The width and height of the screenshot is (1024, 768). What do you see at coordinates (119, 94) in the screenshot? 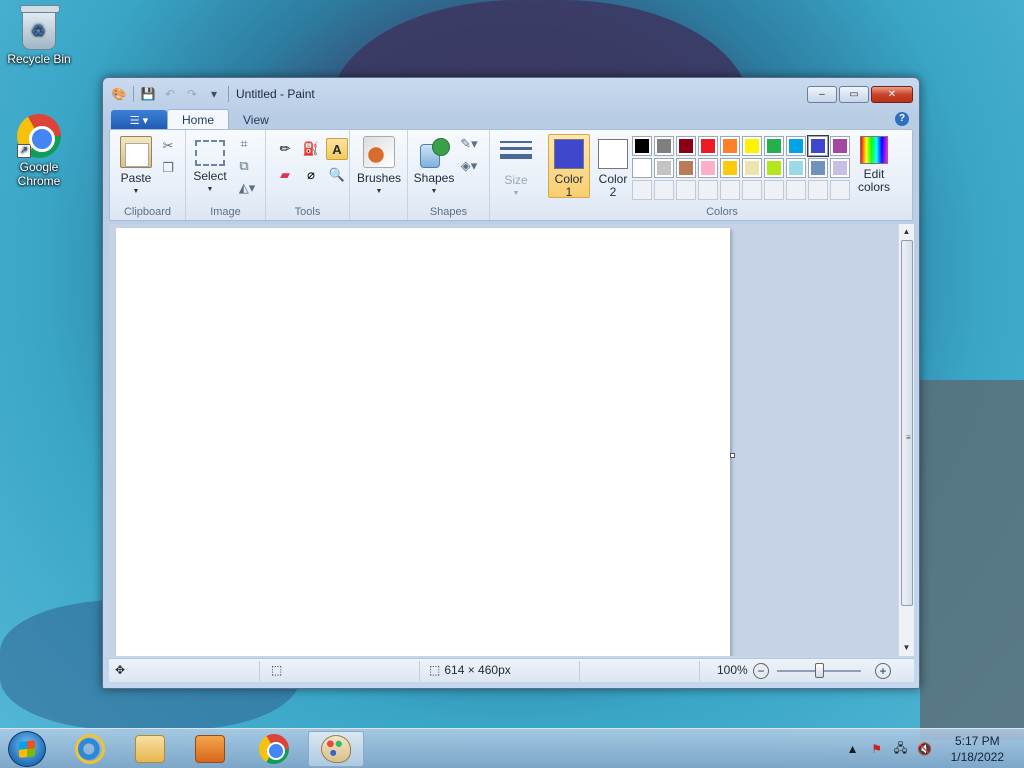
I see `paint-app-icon: 🎨` at bounding box center [119, 94].